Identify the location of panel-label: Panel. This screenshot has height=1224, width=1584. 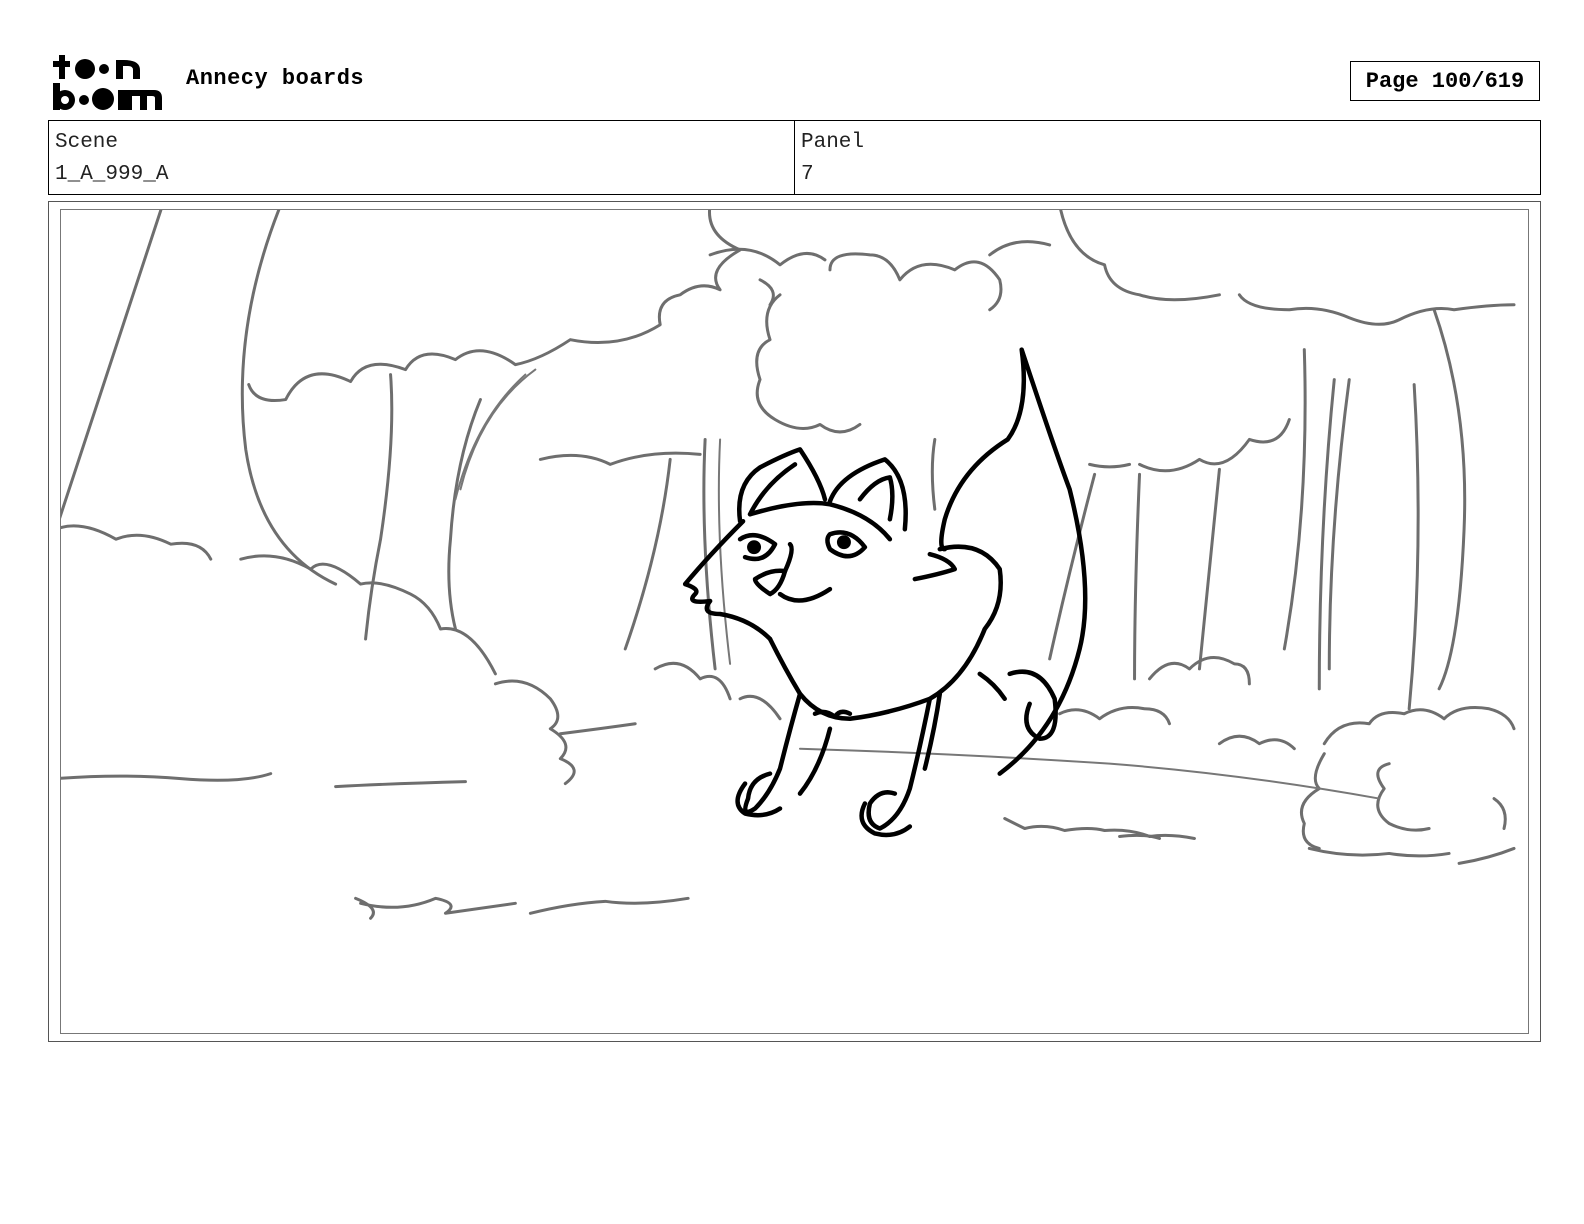
(833, 142).